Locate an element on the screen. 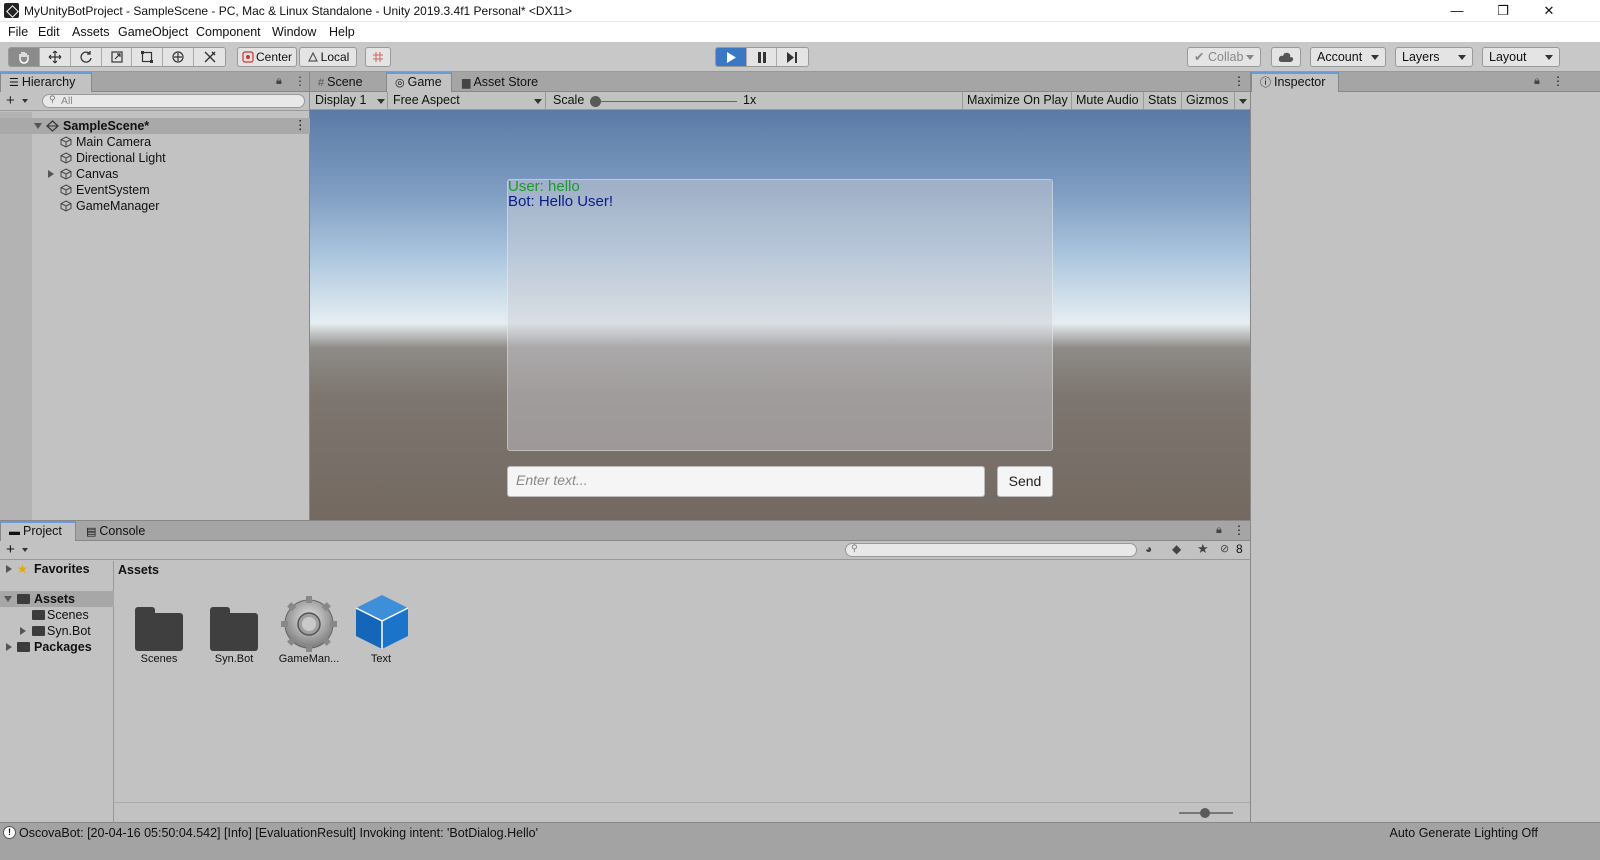 This screenshot has height=860, width=1600. transform-tools is located at coordinates (117, 57).